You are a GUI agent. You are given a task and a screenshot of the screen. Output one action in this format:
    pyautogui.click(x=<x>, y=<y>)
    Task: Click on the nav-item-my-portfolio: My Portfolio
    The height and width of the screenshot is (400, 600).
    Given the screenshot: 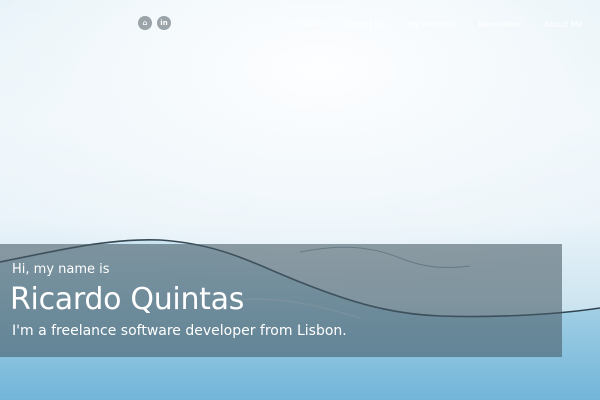 What is the action you would take?
    pyautogui.click(x=431, y=25)
    